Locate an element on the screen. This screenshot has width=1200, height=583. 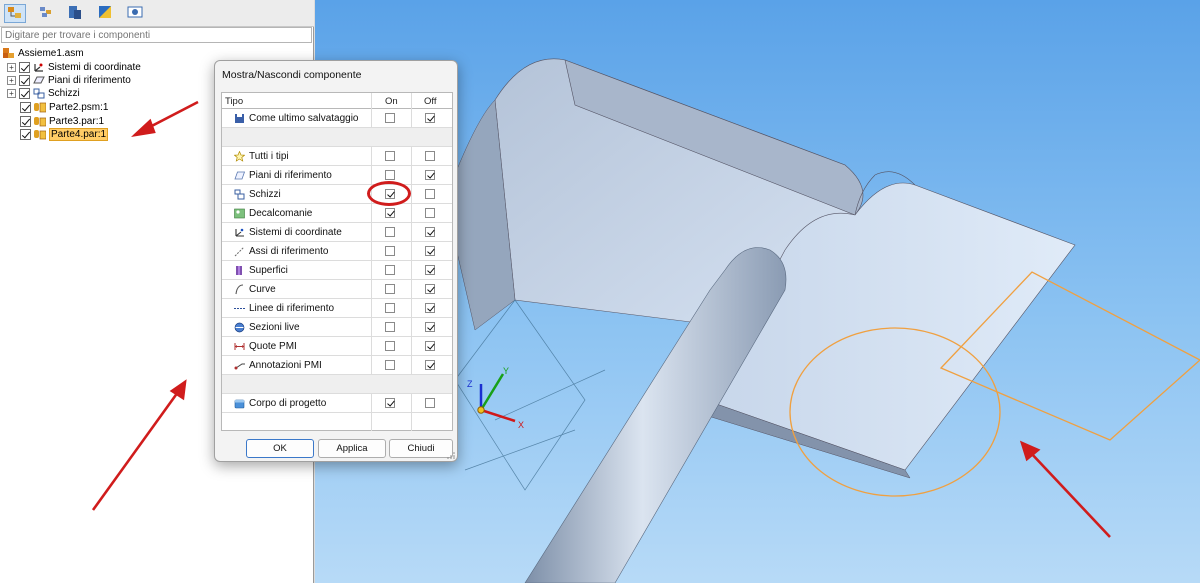
coordinate-triad: Z Y X is located at coordinates (495, 398).